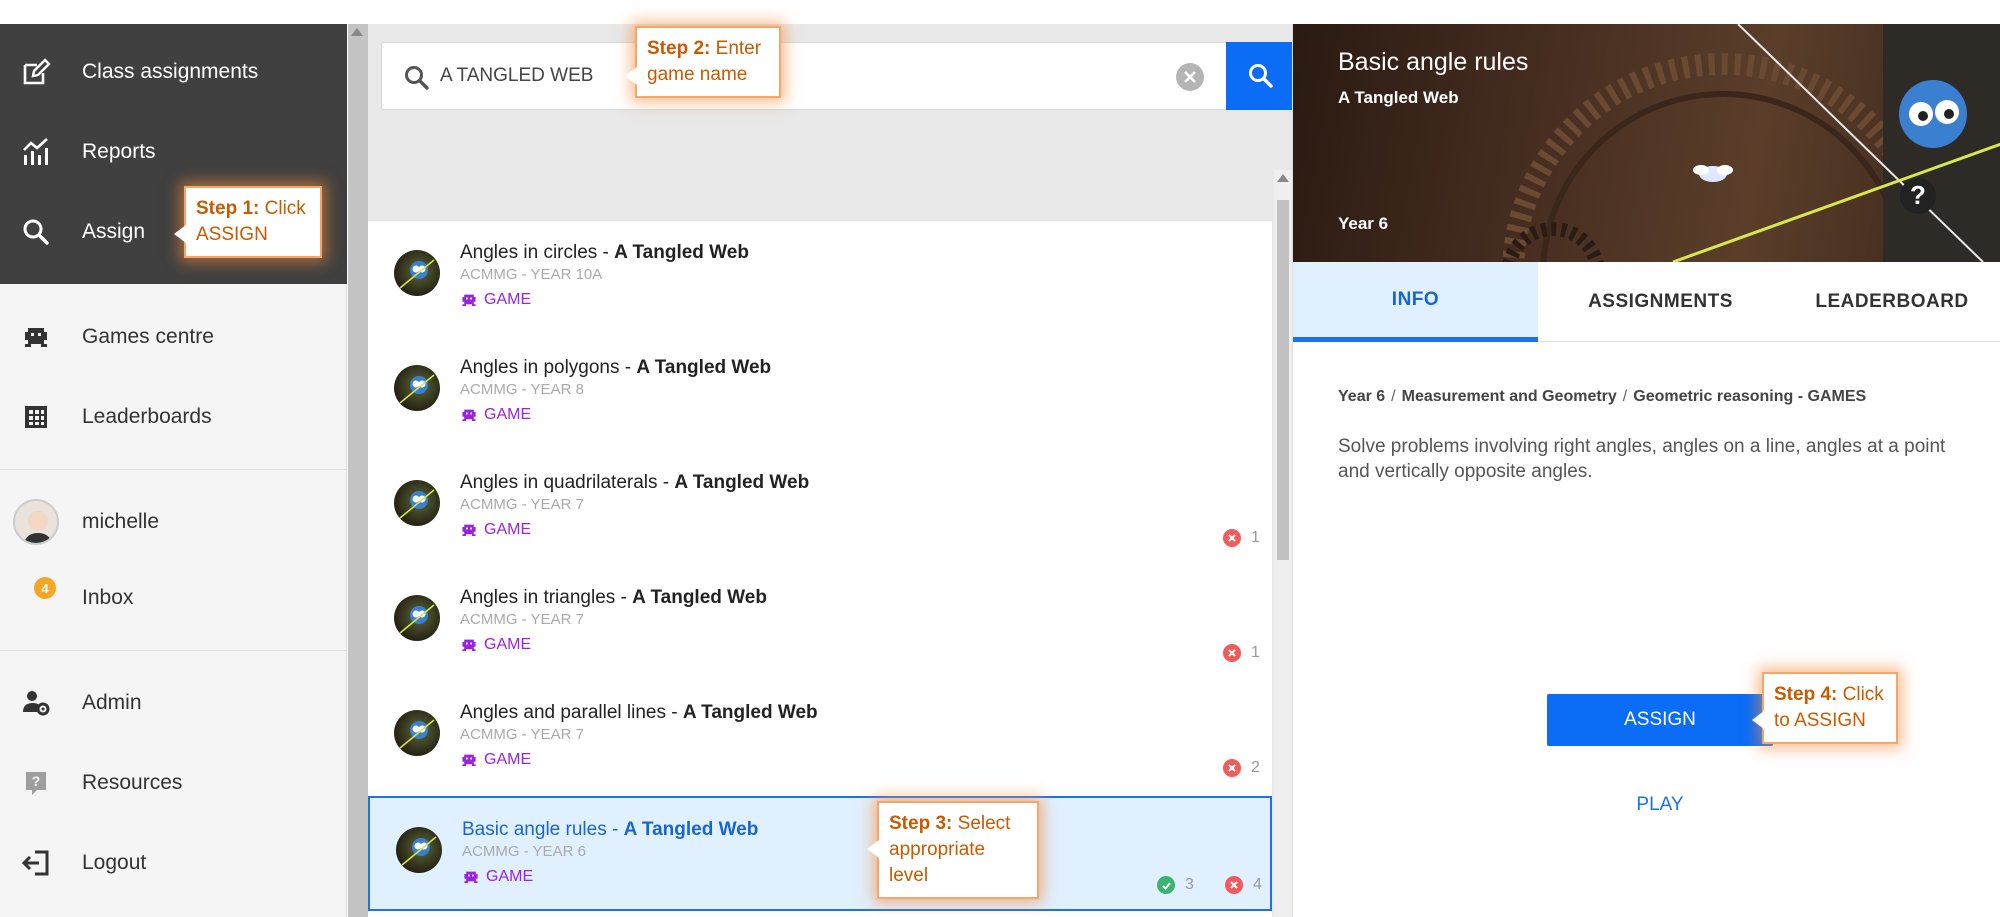 This screenshot has height=917, width=2000. Describe the element at coordinates (1255, 537) in the screenshot. I see `stat-count: 1` at that location.